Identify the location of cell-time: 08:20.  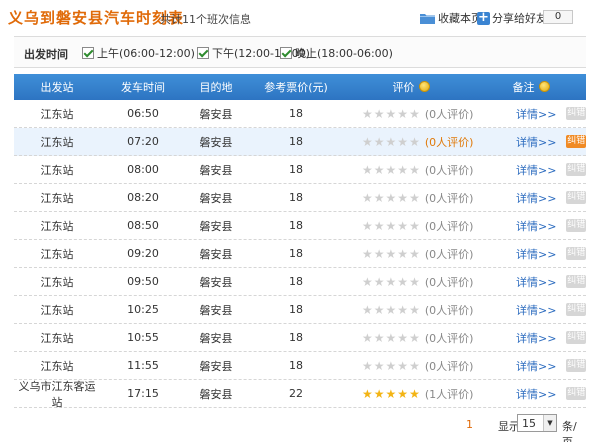
(143, 197).